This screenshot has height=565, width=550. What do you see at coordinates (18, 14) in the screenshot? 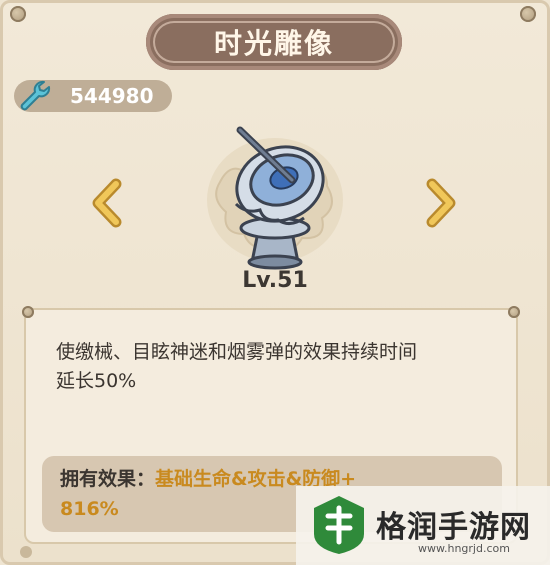
I see `corner-rivet-top-left` at bounding box center [18, 14].